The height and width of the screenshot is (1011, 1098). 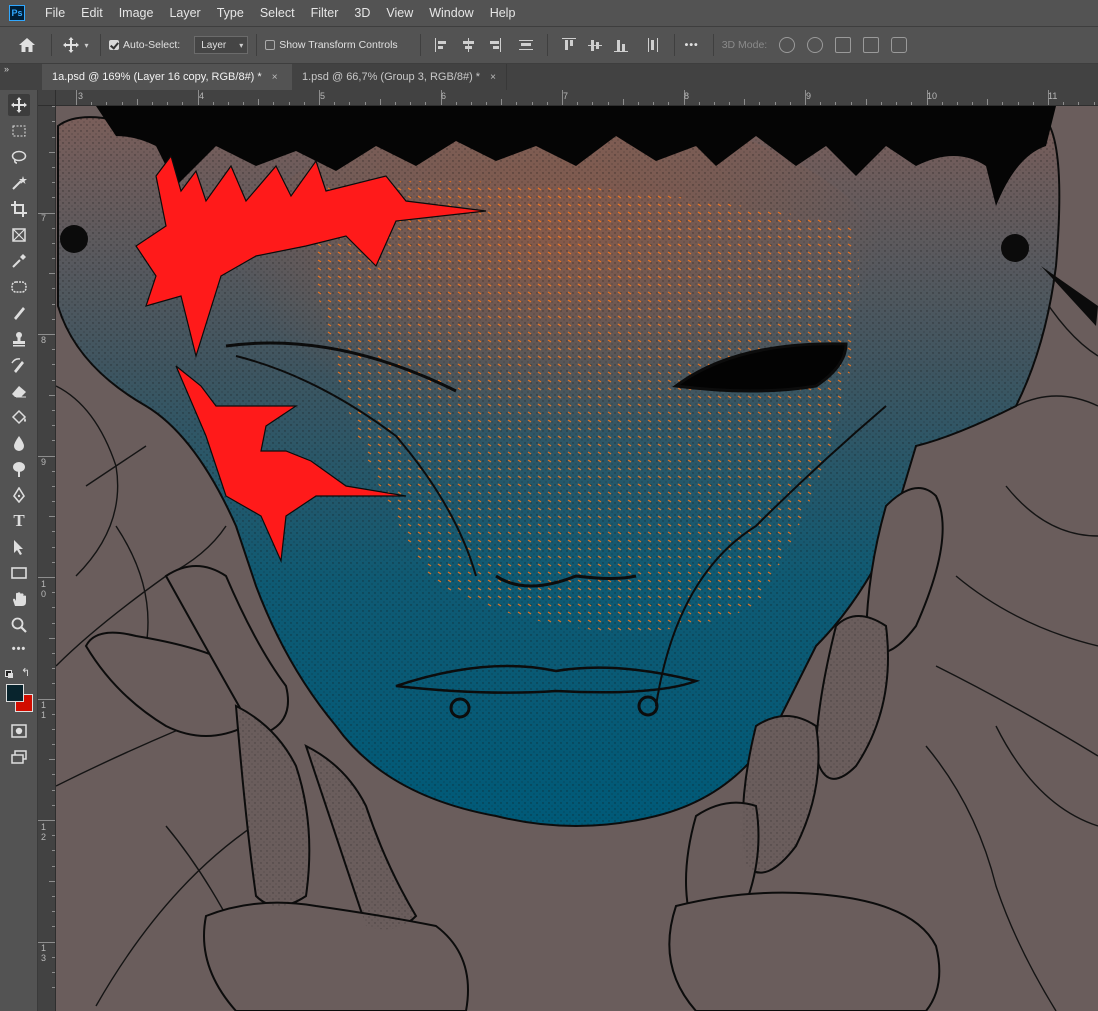 I want to click on ruler-label: 7, so click(x=566, y=96).